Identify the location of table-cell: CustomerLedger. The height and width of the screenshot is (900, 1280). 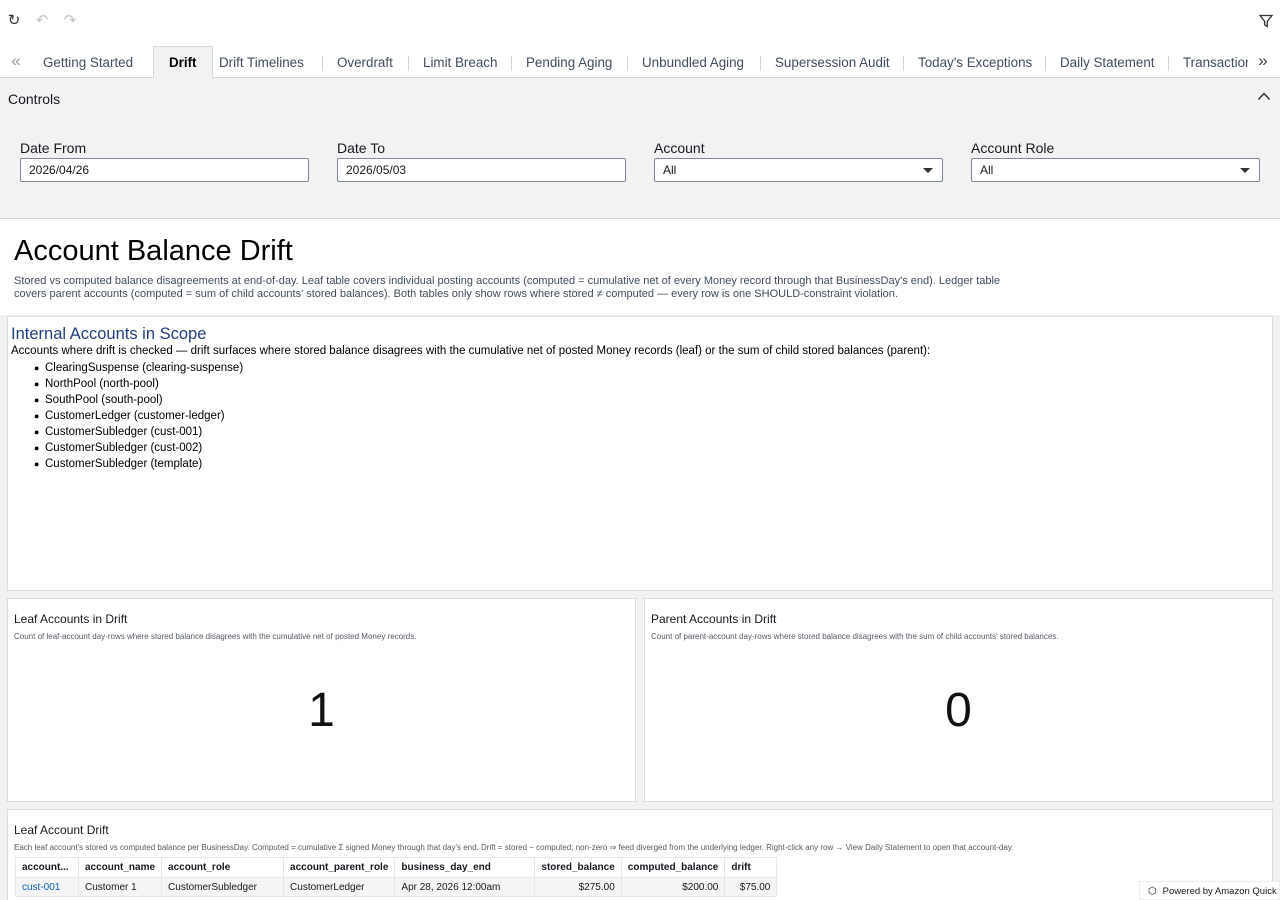
(339, 887).